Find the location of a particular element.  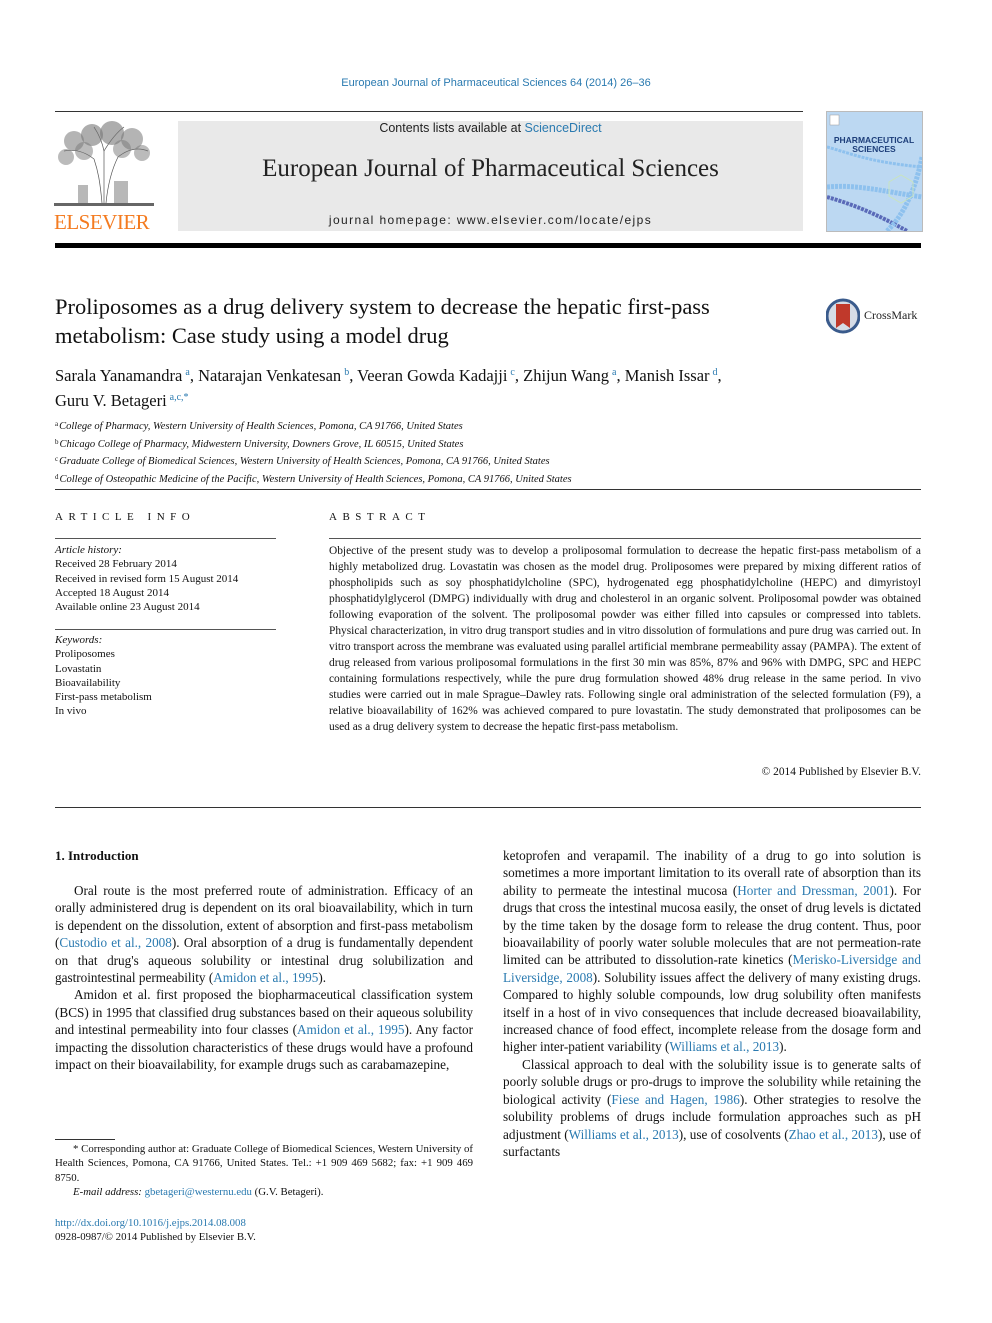

abstract-copyright: © 2014 Published by Elsevier B.V. is located at coordinates (841, 772).